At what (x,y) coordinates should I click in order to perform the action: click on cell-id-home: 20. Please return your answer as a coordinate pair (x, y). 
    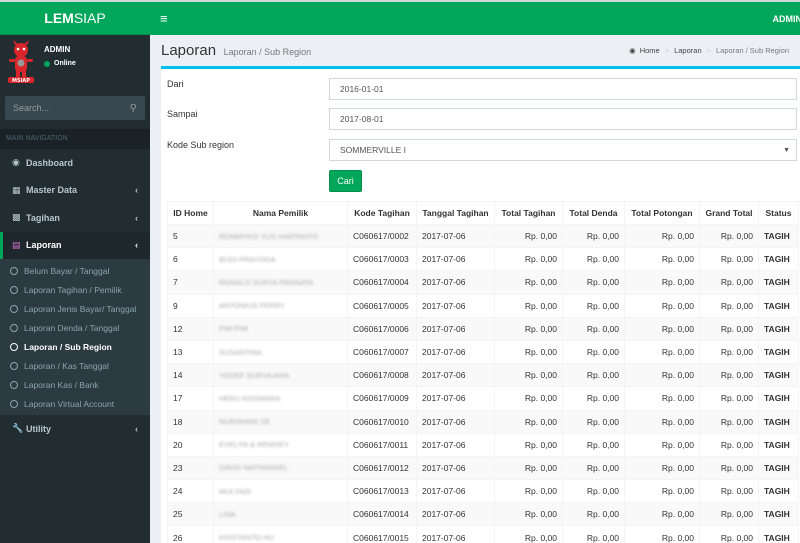
    Looking at the image, I should click on (190, 444).